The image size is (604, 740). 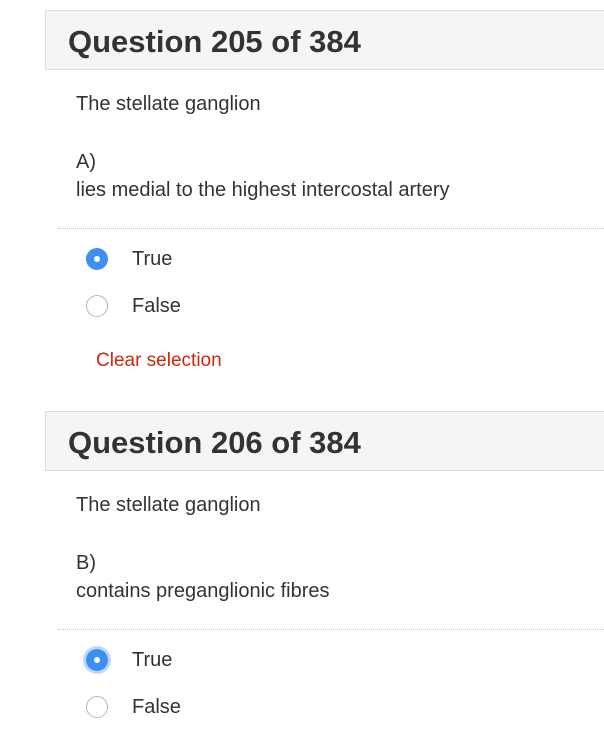 I want to click on question-title: Question 206 of 384, so click(x=214, y=442).